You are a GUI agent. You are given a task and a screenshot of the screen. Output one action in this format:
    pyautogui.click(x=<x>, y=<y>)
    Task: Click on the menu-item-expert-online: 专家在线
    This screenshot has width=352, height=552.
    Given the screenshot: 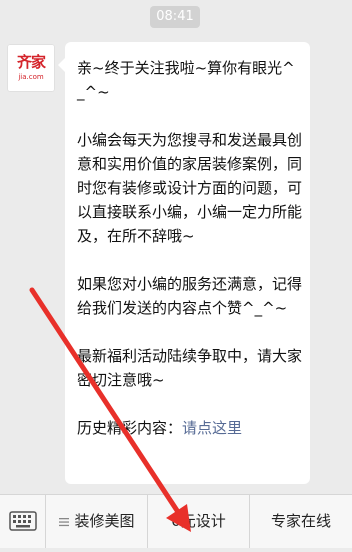 What is the action you would take?
    pyautogui.click(x=301, y=521)
    